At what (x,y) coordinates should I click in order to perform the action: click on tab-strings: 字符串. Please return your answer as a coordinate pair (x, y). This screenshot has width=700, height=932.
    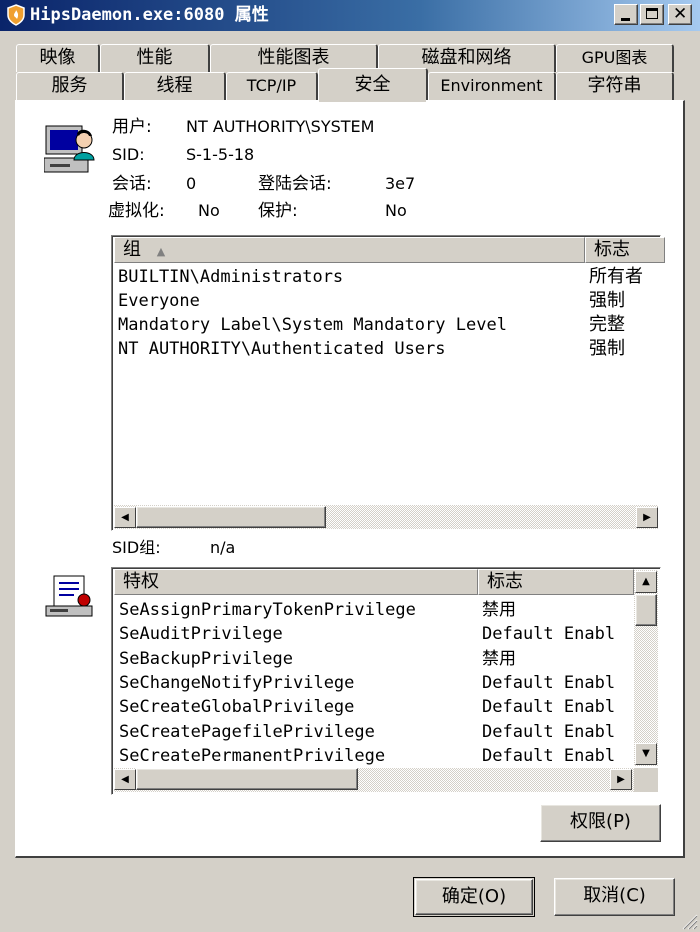
    Looking at the image, I should click on (615, 86).